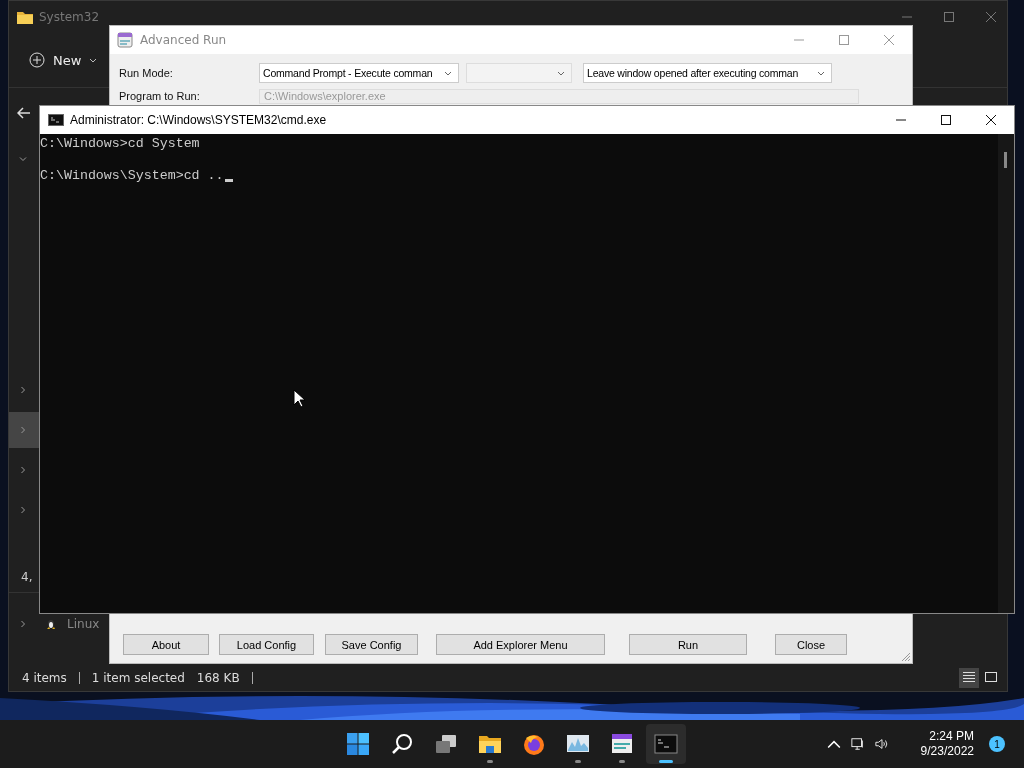 This screenshot has height=768, width=1024. Describe the element at coordinates (371, 644) in the screenshot. I see `dialog-button: Save Config` at that location.